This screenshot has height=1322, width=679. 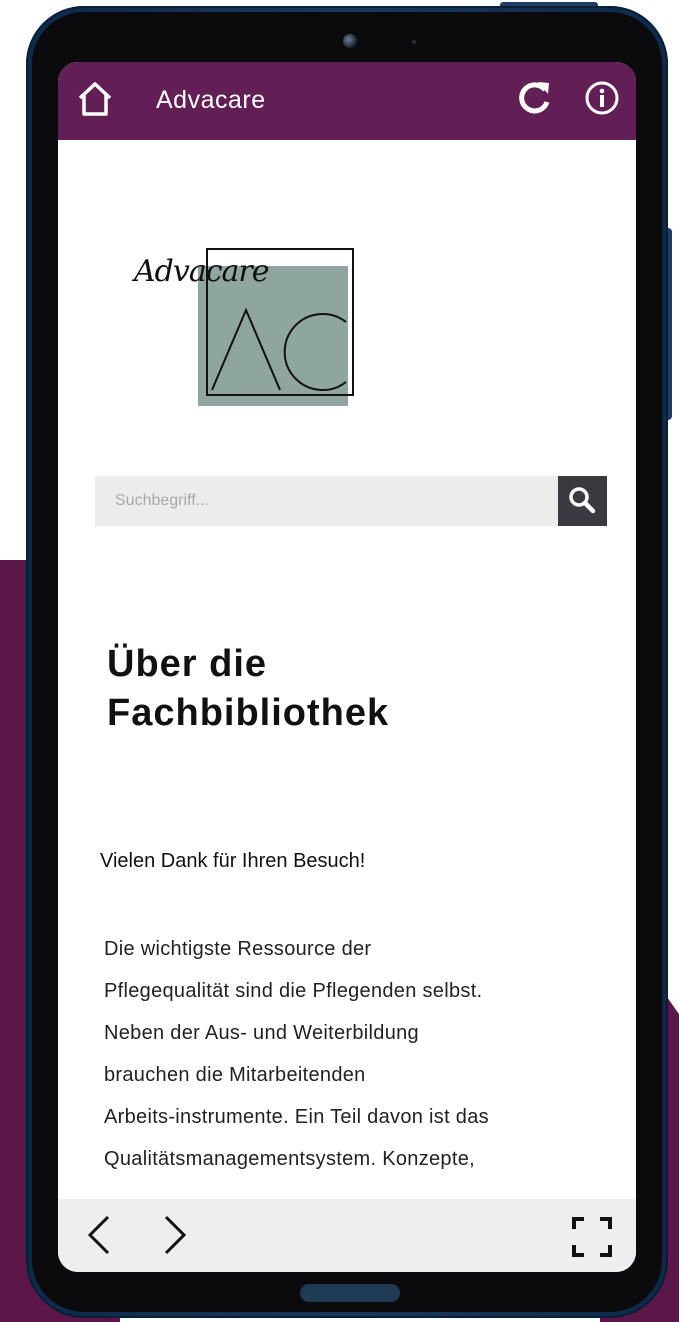 I want to click on page-title: Über die Fachbibliothek, so click(x=347, y=689).